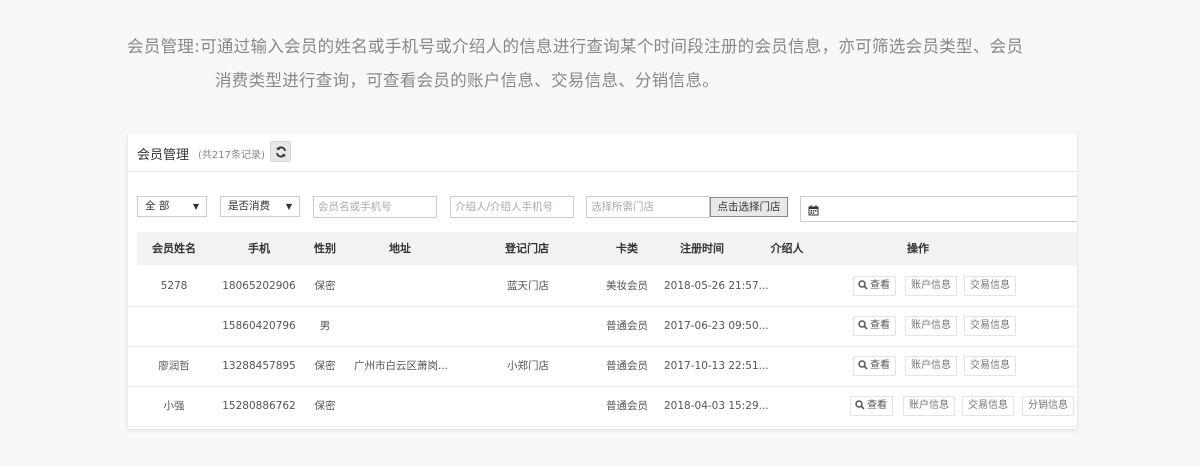 Image resolution: width=1200 pixels, height=467 pixels. What do you see at coordinates (627, 248) in the screenshot?
I see `col-card: 卡类` at bounding box center [627, 248].